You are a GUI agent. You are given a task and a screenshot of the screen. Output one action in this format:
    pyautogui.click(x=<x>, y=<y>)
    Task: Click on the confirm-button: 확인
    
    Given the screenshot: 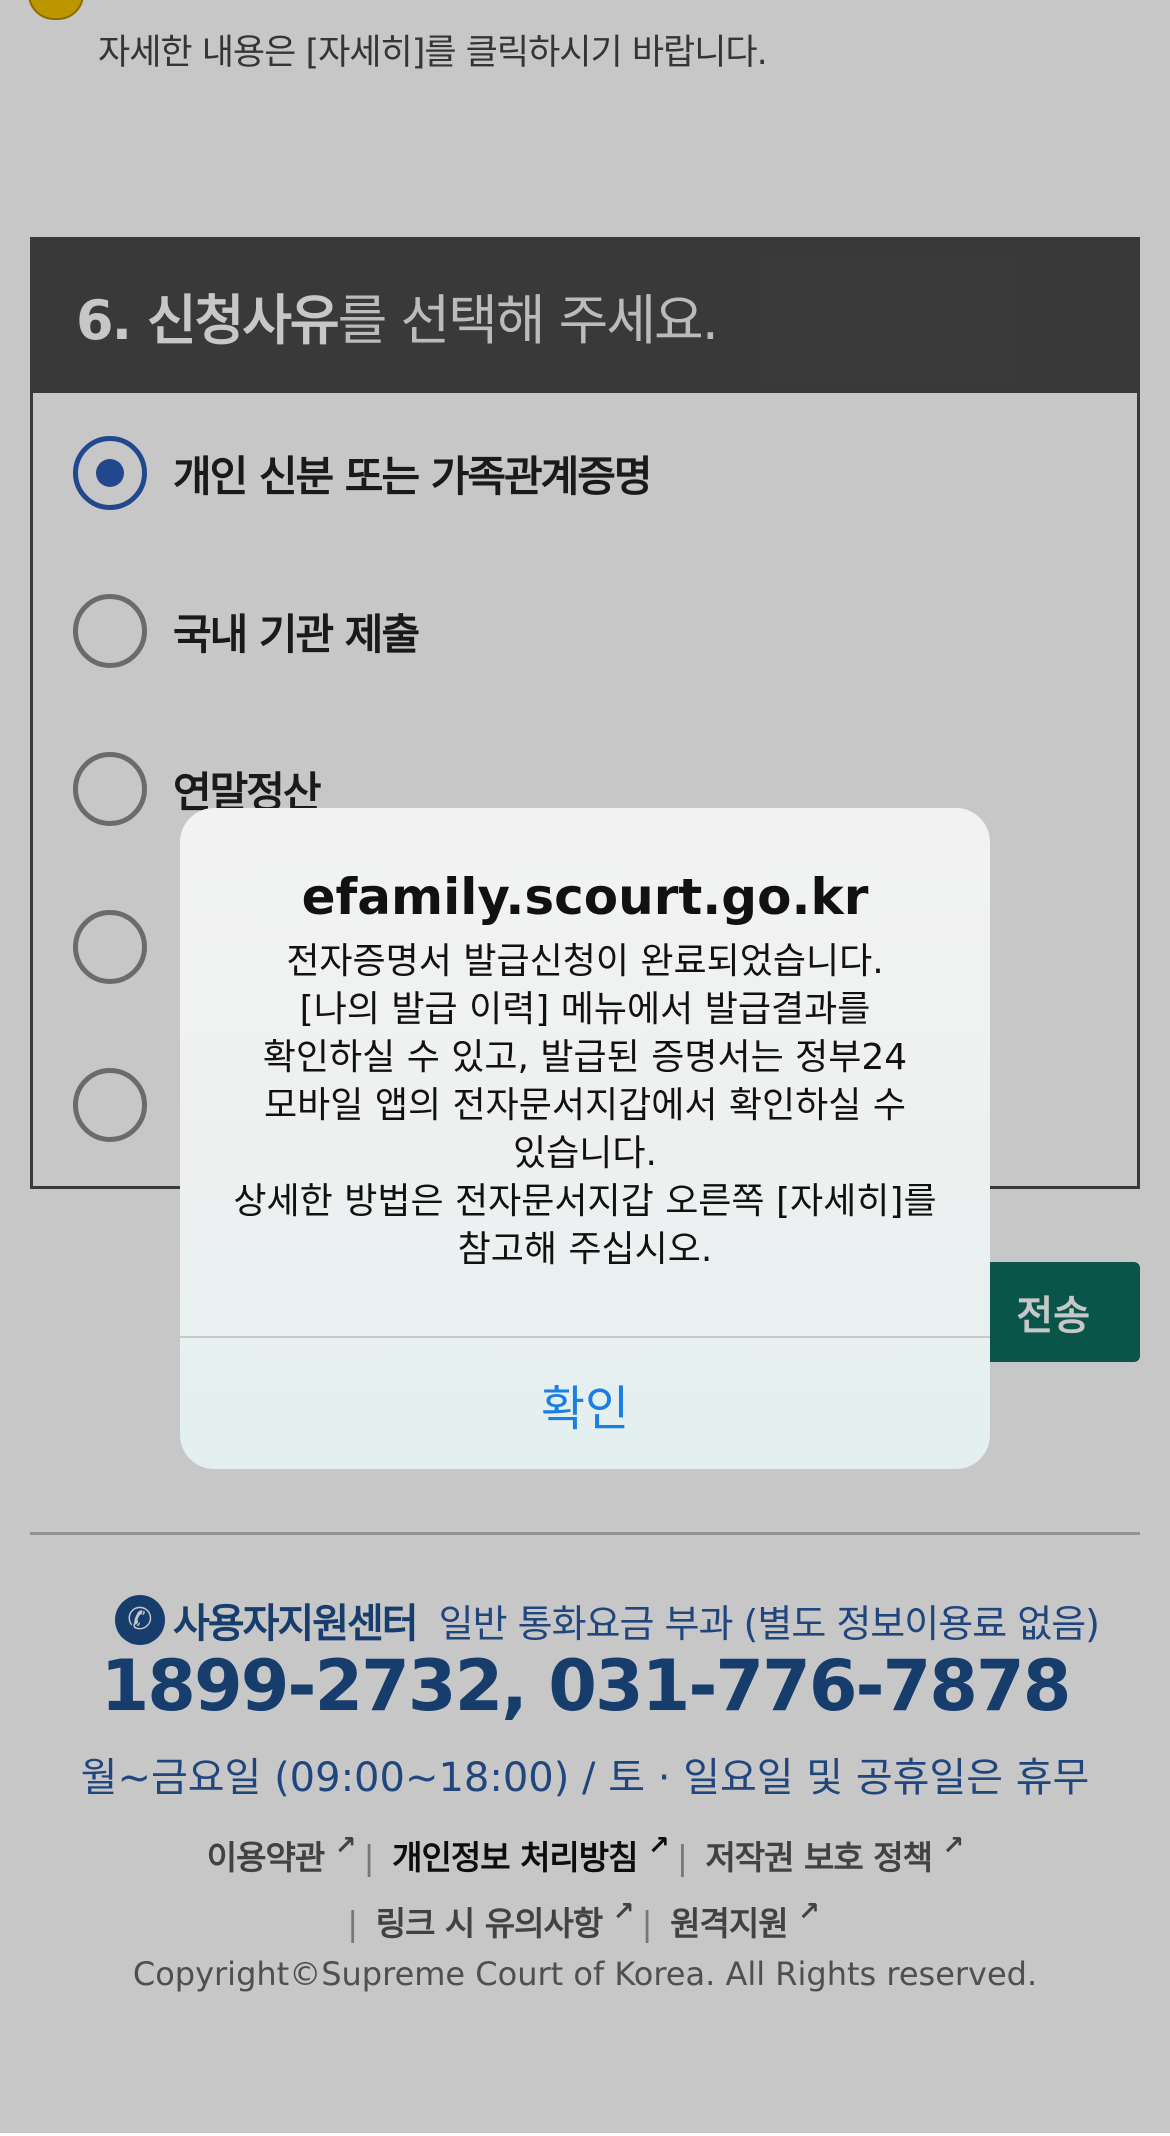 What is the action you would take?
    pyautogui.click(x=585, y=1403)
    